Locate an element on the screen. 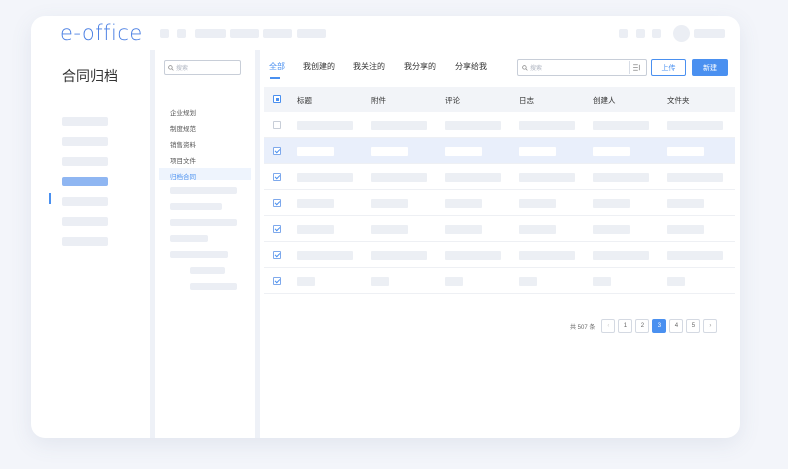 The height and width of the screenshot is (469, 788). main-search-input: 搜索 is located at coordinates (582, 67).